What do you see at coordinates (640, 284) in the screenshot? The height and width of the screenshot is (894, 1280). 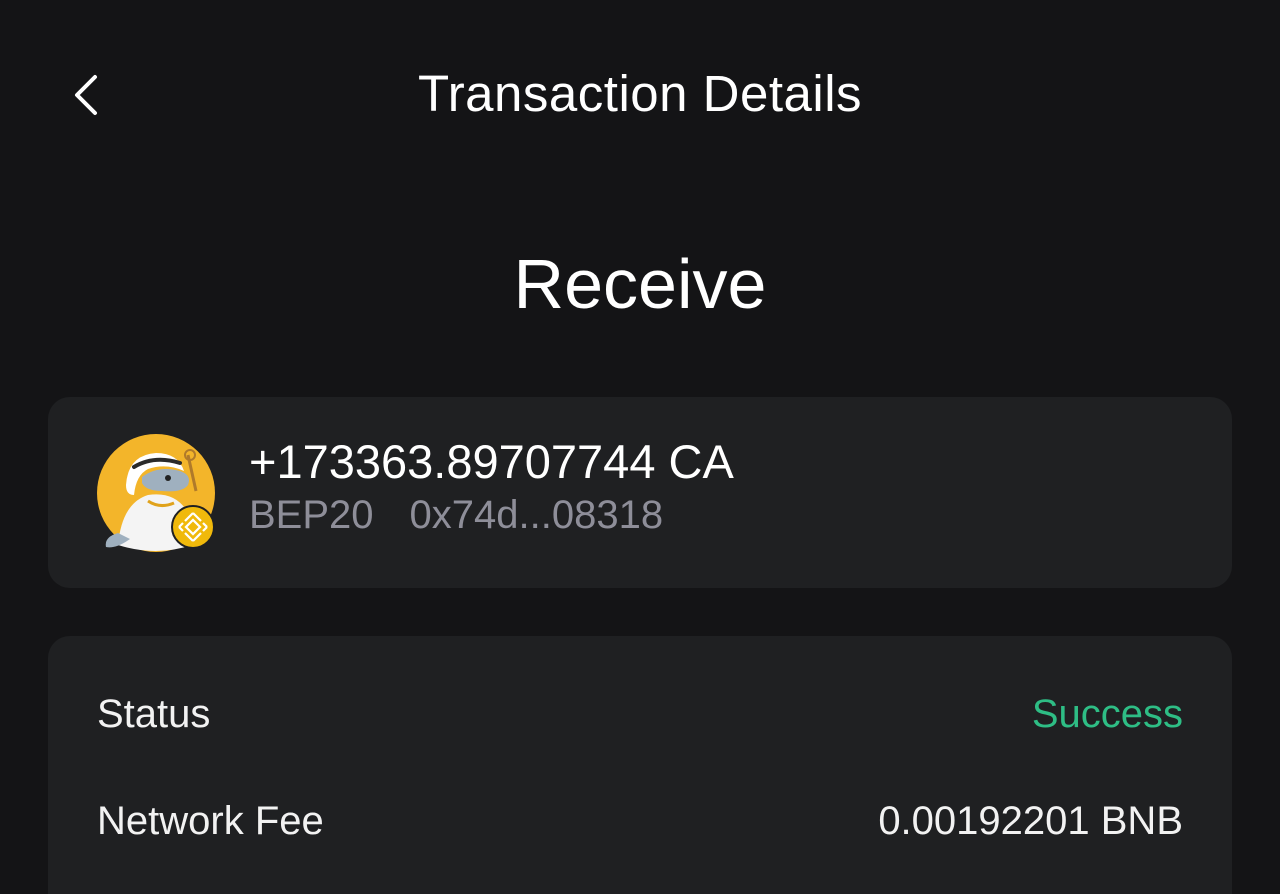 I see `transaction-type-heading: Receive` at bounding box center [640, 284].